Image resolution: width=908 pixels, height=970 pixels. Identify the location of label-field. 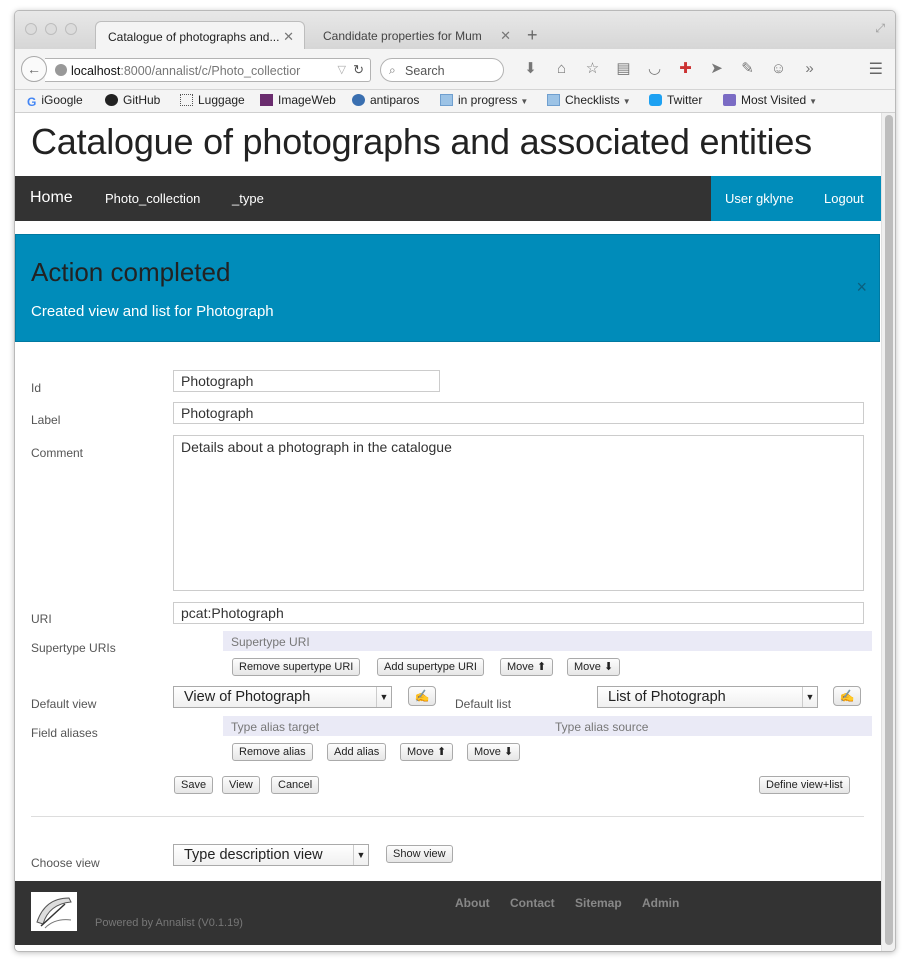
(518, 413).